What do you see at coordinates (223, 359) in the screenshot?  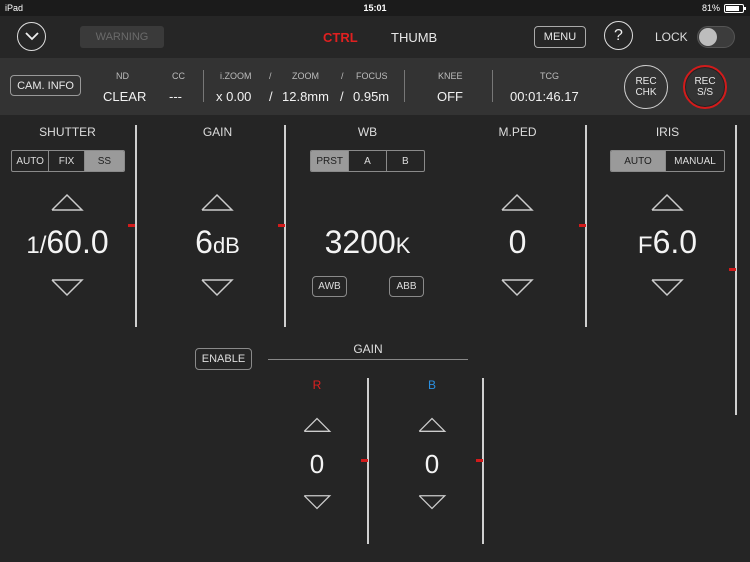 I see `enable-button: ENABLE` at bounding box center [223, 359].